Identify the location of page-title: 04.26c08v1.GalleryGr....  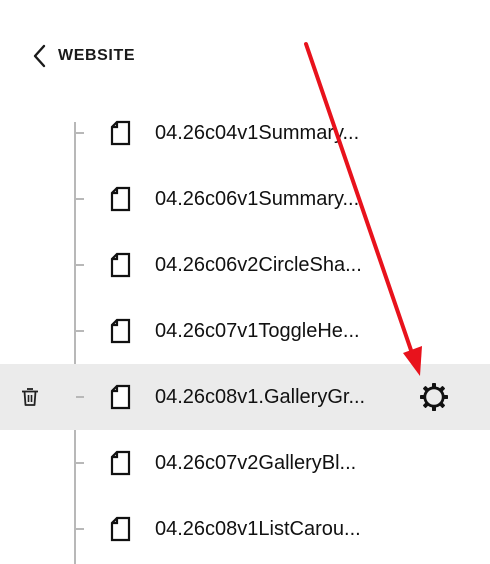
(260, 397).